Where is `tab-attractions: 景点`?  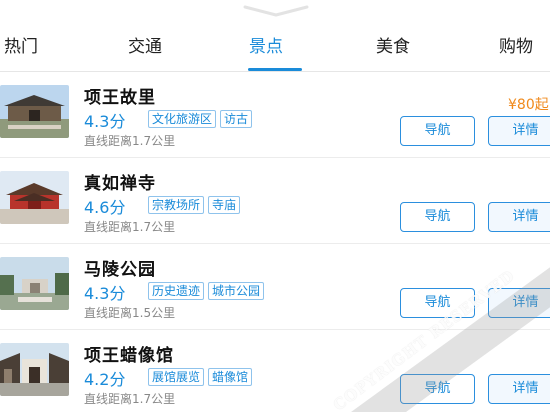 tab-attractions: 景点 is located at coordinates (266, 48).